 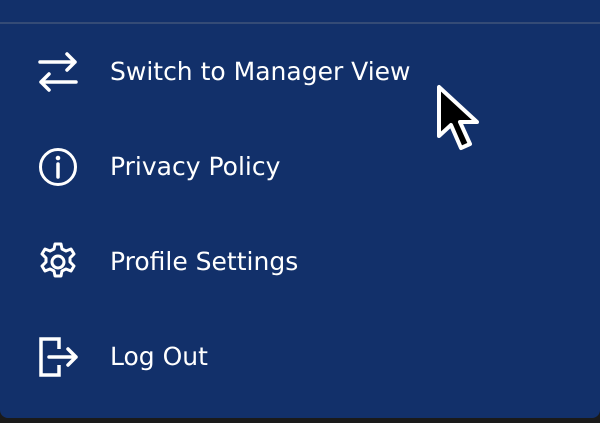 What do you see at coordinates (58, 72) in the screenshot?
I see `swap-icon` at bounding box center [58, 72].